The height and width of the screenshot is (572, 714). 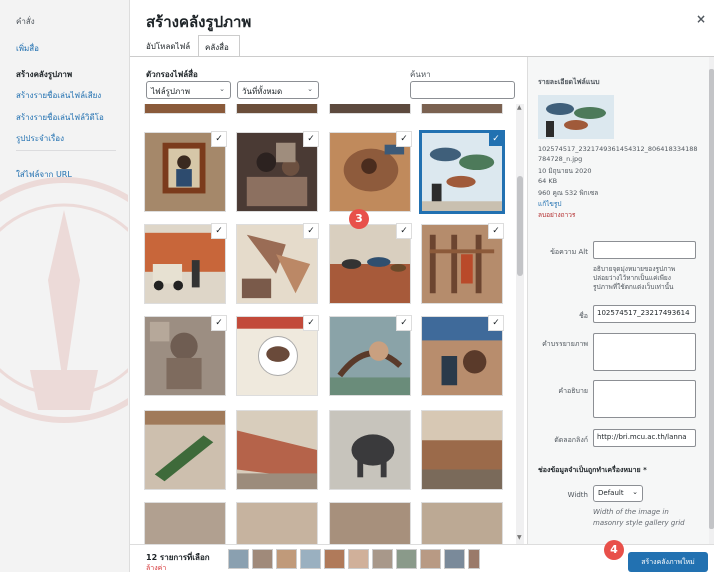 I want to click on search-input, so click(x=462, y=90).